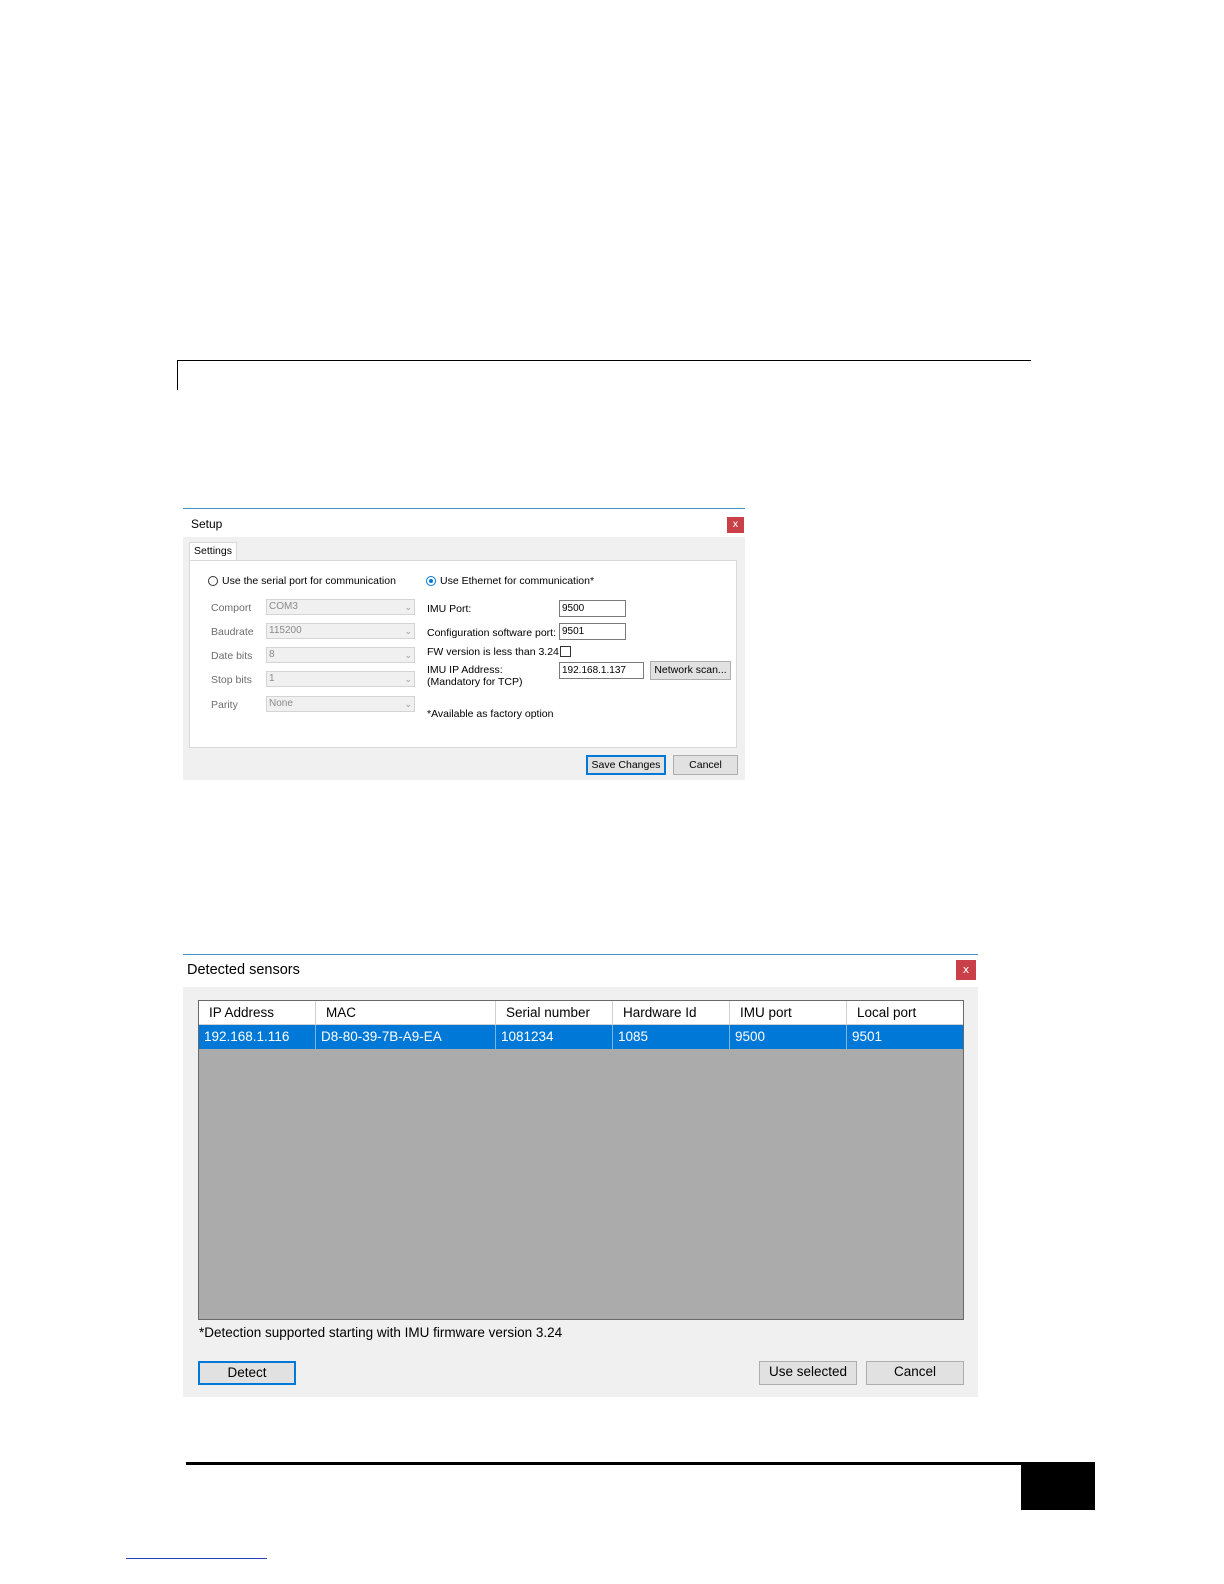 Image resolution: width=1224 pixels, height=1584 pixels. Describe the element at coordinates (340, 631) in the screenshot. I see `baudrate-select: 115200 ⌄` at that location.